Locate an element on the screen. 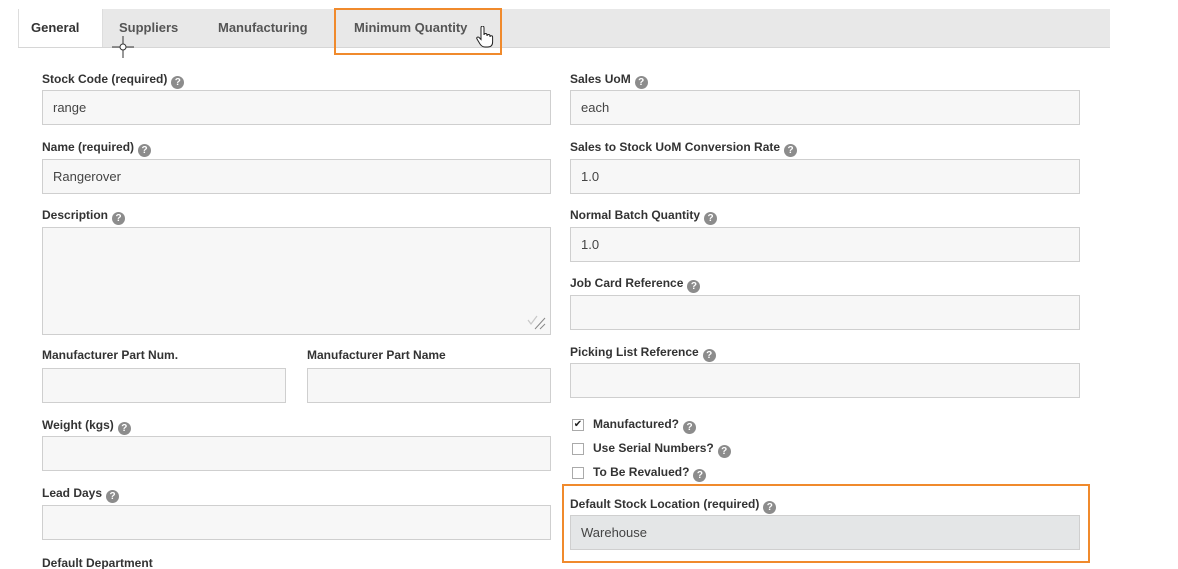  default-department-label: Default Department is located at coordinates (97, 562).